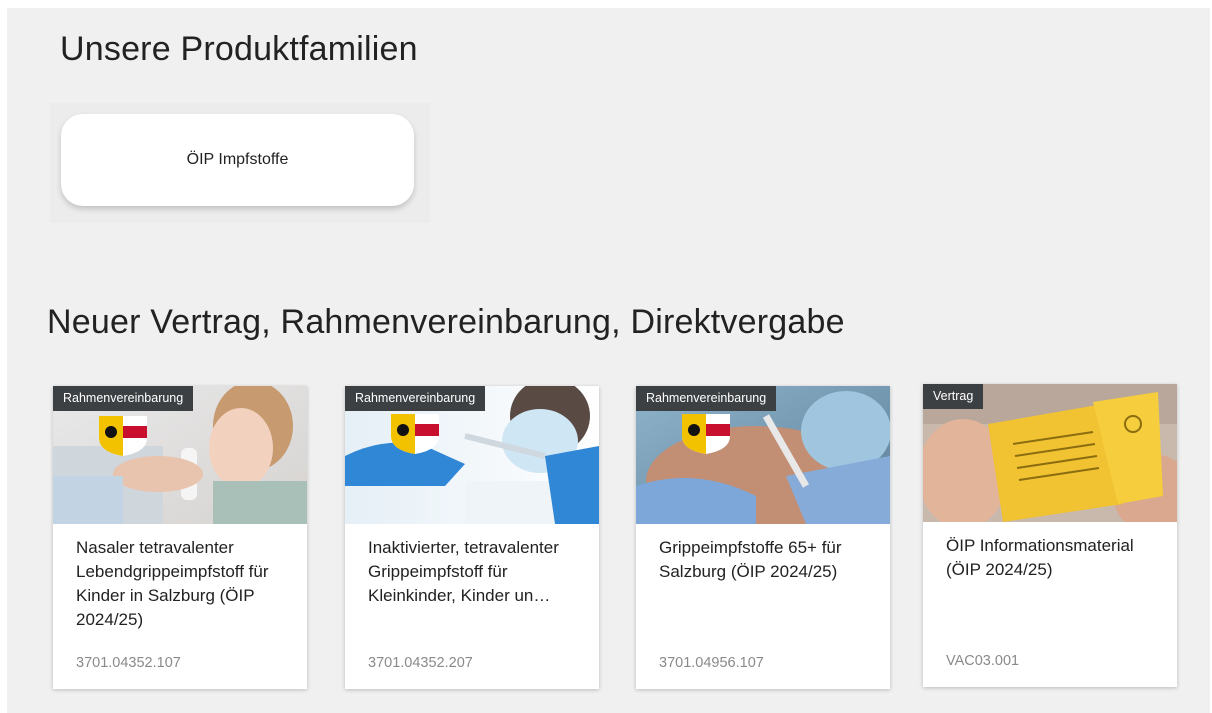 This screenshot has width=1212, height=713. What do you see at coordinates (1050, 453) in the screenshot?
I see `vaccination-booklet-image: Vertrag` at bounding box center [1050, 453].